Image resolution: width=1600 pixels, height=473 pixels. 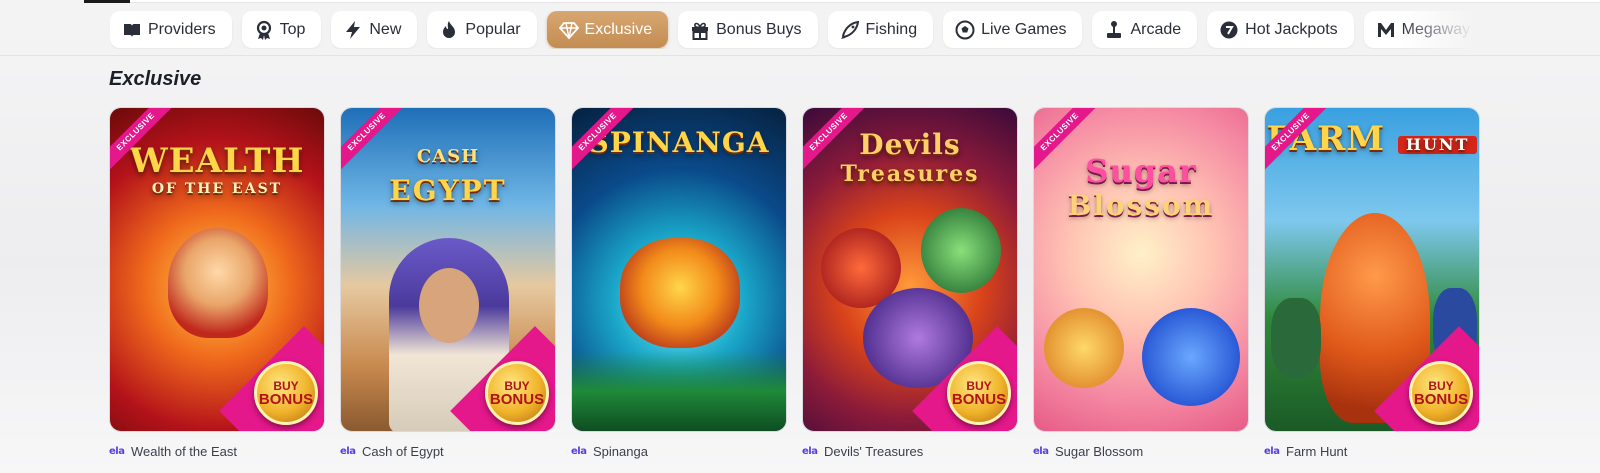 I want to click on tab-live-games: Live Games, so click(x=1013, y=29).